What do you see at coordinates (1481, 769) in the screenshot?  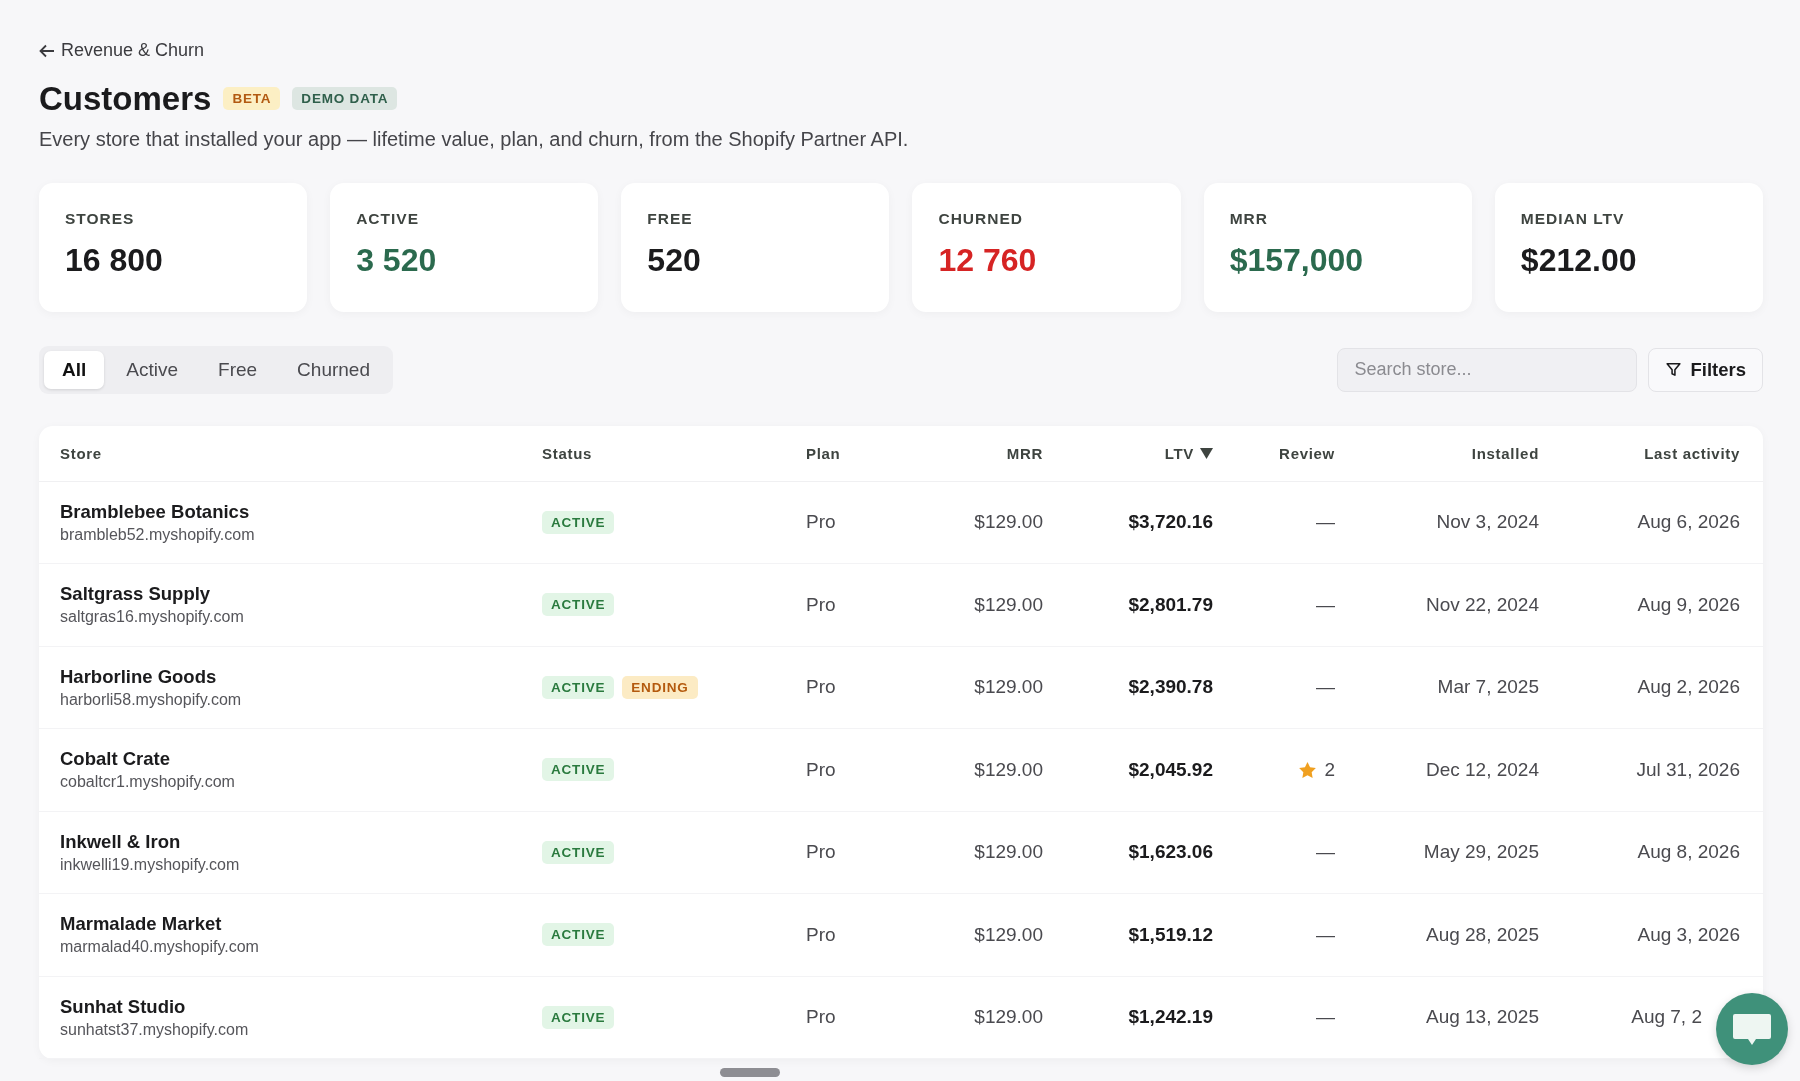 I see `installed-cell-text: Dec 12, 2024` at bounding box center [1481, 769].